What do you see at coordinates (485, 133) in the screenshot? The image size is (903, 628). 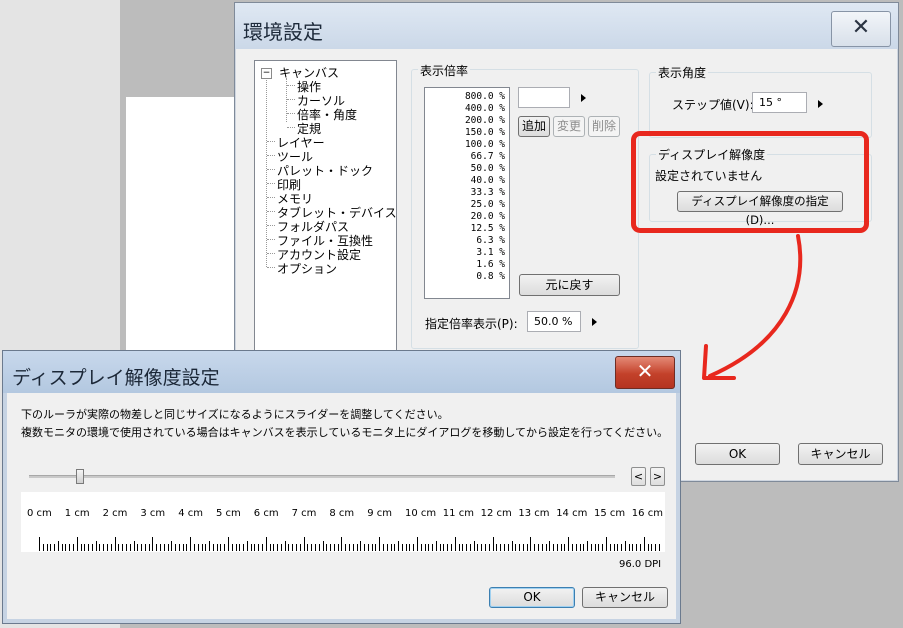 I see `zoom-list-item: 150.0 %` at bounding box center [485, 133].